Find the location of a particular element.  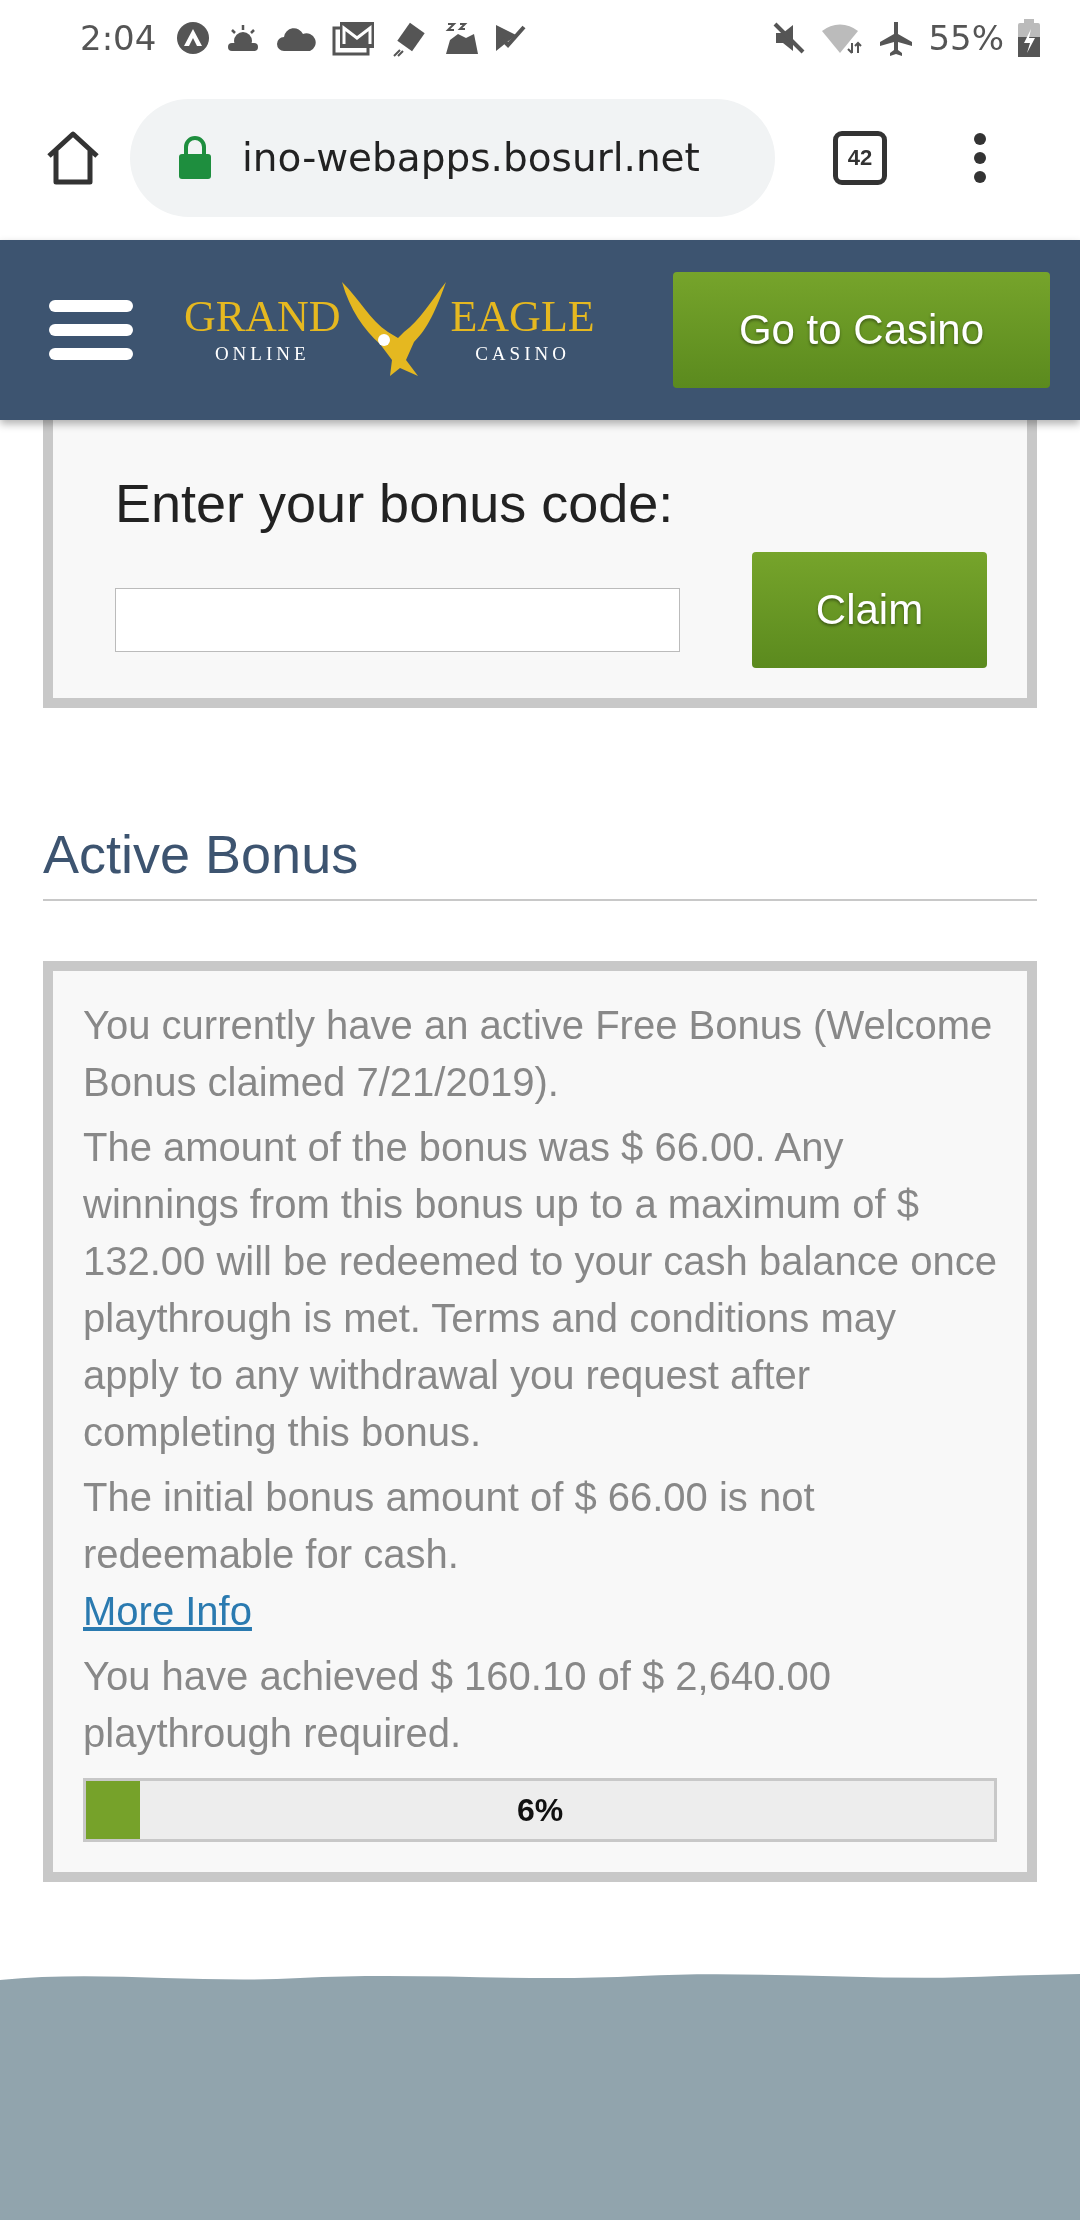

tab-count-button: 42 is located at coordinates (860, 157).